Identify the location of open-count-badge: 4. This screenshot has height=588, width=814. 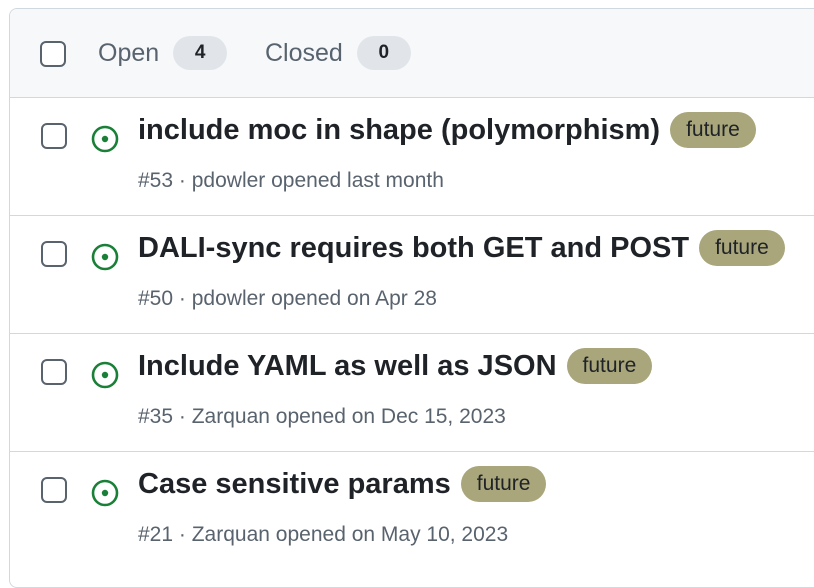
(200, 53).